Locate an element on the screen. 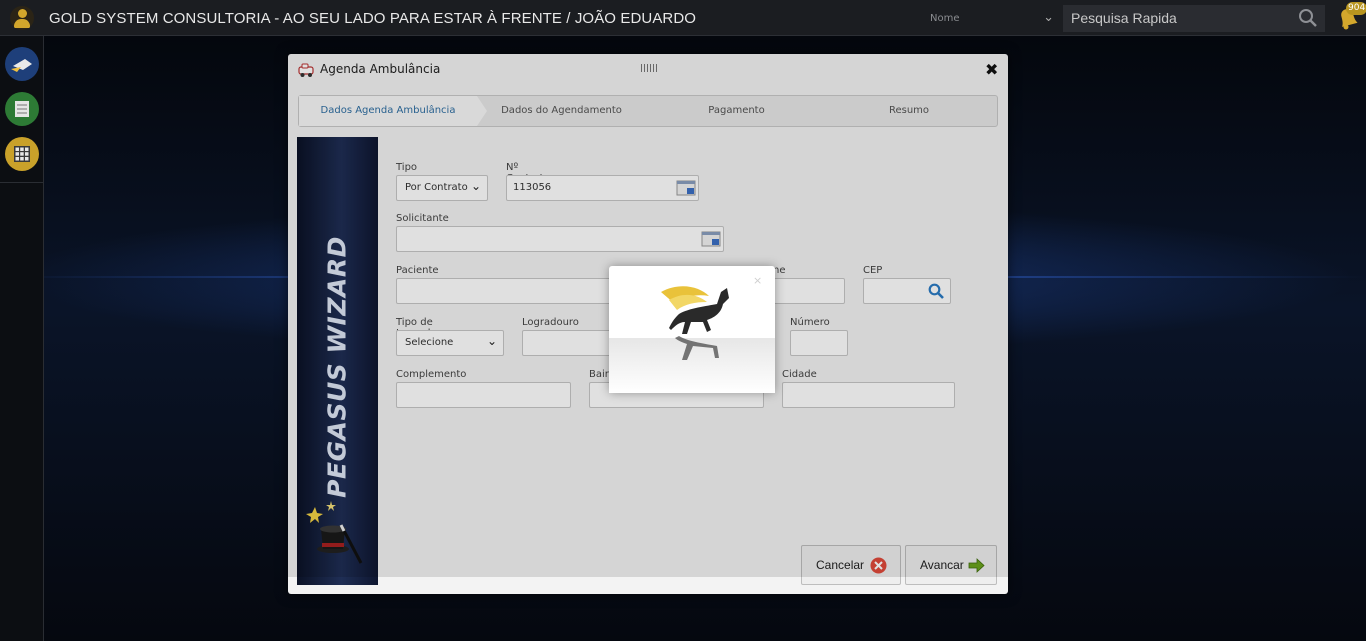 This screenshot has width=1366, height=641. tipo-logradouro-select: Selecione ⌄ is located at coordinates (450, 343).